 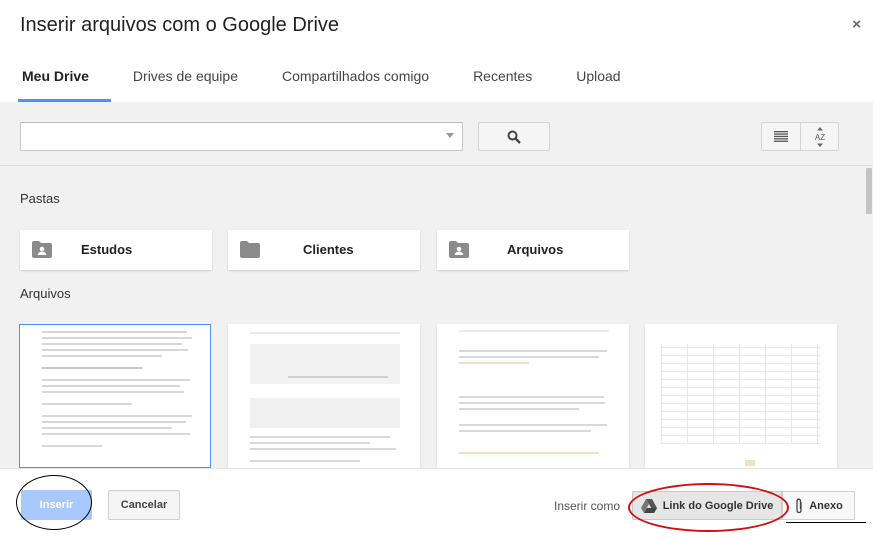 I want to click on sort-az-icon: AZ, so click(x=819, y=136).